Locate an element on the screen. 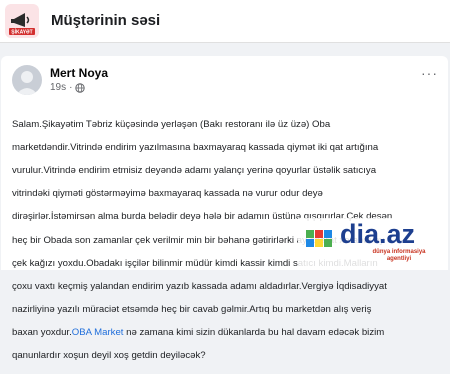 This screenshot has width=450, height=374. oba-market-link: OBA Market is located at coordinates (98, 332).